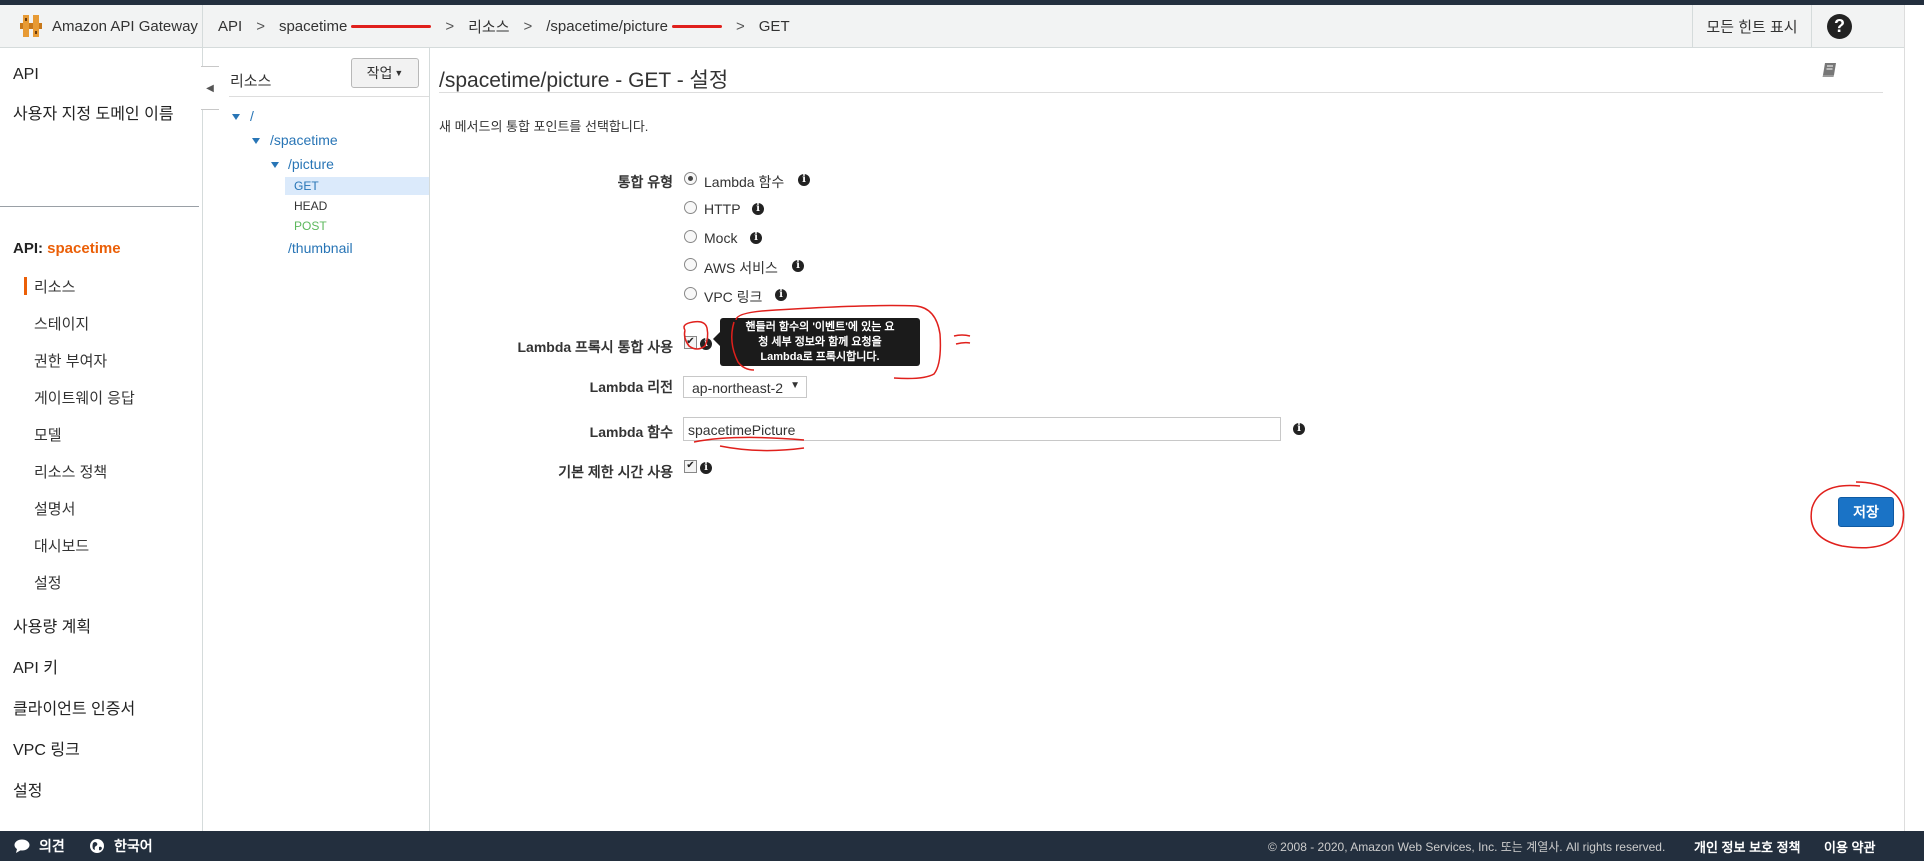  What do you see at coordinates (690, 178) in the screenshot?
I see `radio-lambda` at bounding box center [690, 178].